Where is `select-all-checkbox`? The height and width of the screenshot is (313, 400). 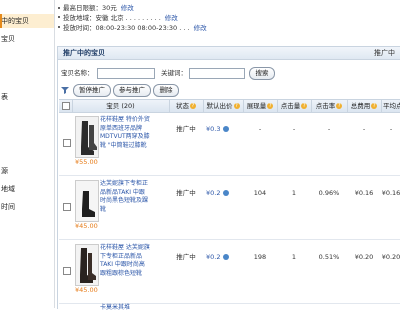
select-all-checkbox is located at coordinates (66, 106).